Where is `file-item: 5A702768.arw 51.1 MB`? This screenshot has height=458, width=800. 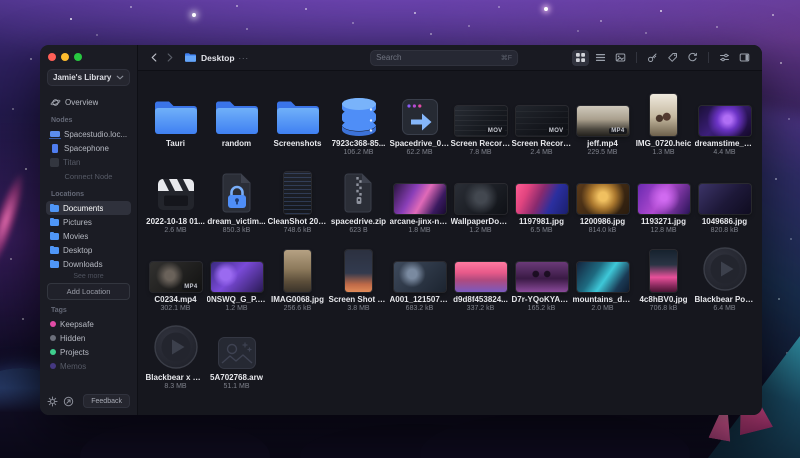 file-item: 5A702768.arw 51.1 MB is located at coordinates (236, 352).